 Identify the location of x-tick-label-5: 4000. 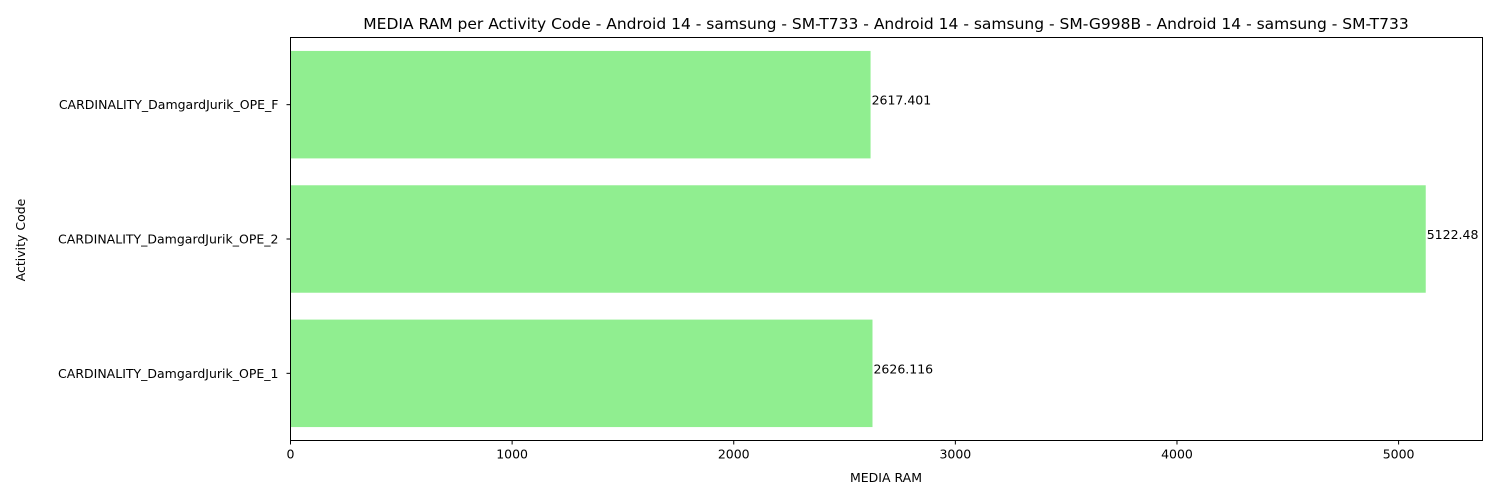
(1177, 454).